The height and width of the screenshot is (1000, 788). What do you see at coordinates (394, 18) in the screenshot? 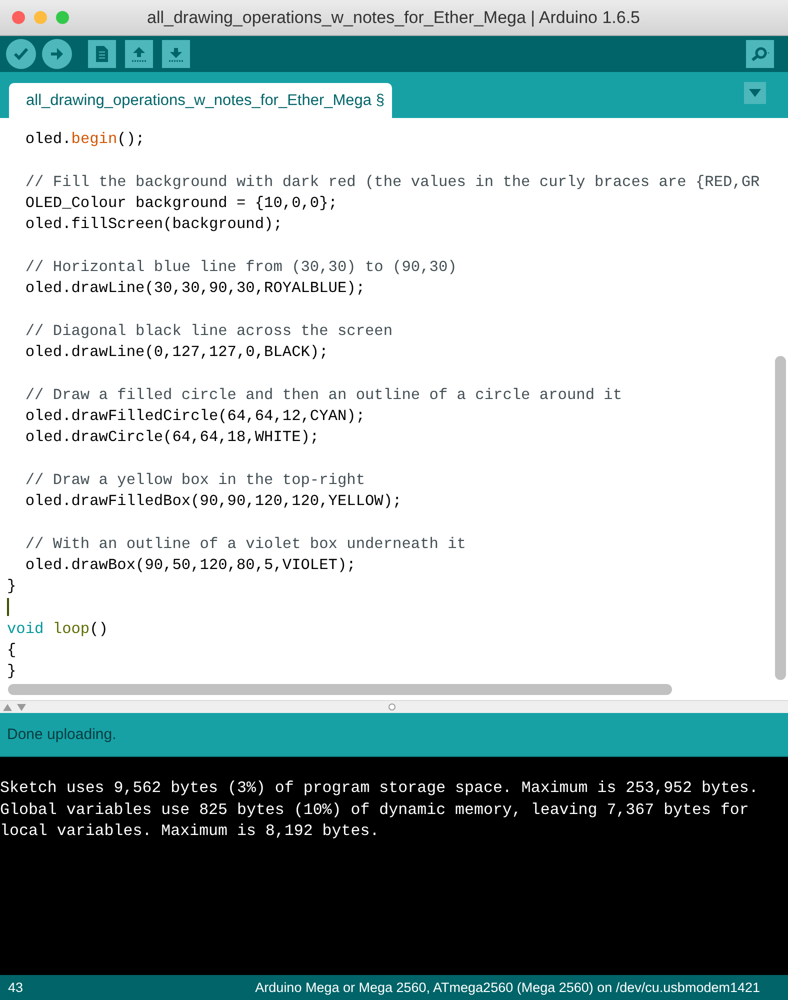
I see `window-title: all_drawing_operations_w_notes_for_Ether_Mega | Arduino 1.6.5` at bounding box center [394, 18].